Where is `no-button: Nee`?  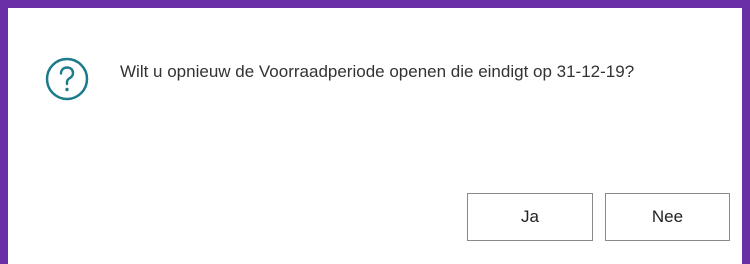 no-button: Nee is located at coordinates (667, 217).